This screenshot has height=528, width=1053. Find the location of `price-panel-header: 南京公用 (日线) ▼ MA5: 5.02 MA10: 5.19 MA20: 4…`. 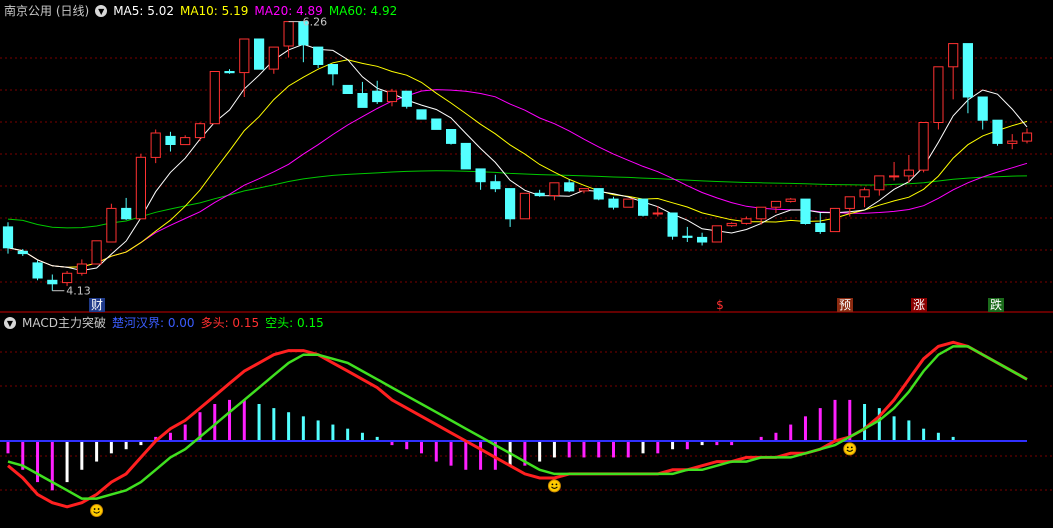

price-panel-header: 南京公用 (日线) ▼ MA5: 5.02 MA10: 5.19 MA20: 4… is located at coordinates (200, 11).